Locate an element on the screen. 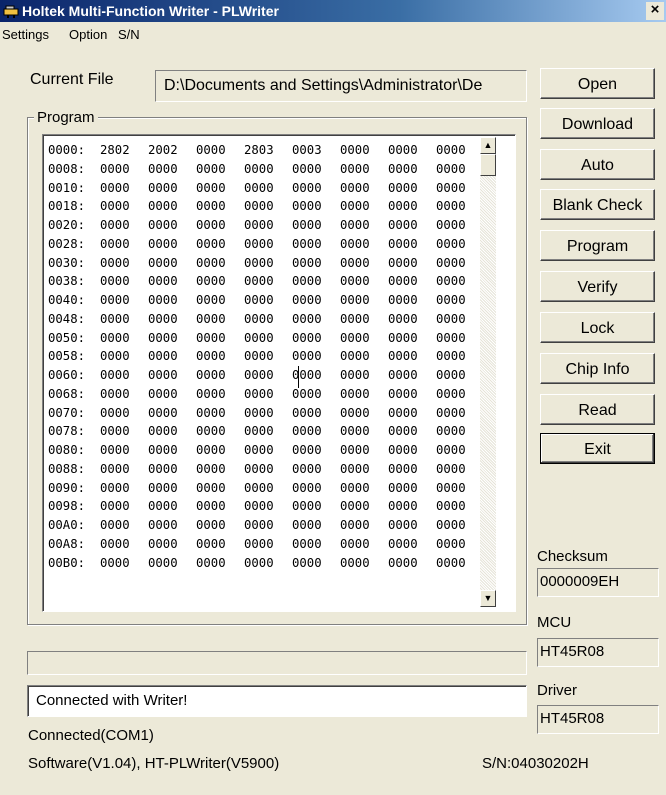 This screenshot has width=666, height=795. menu-sn: S/N is located at coordinates (129, 34).